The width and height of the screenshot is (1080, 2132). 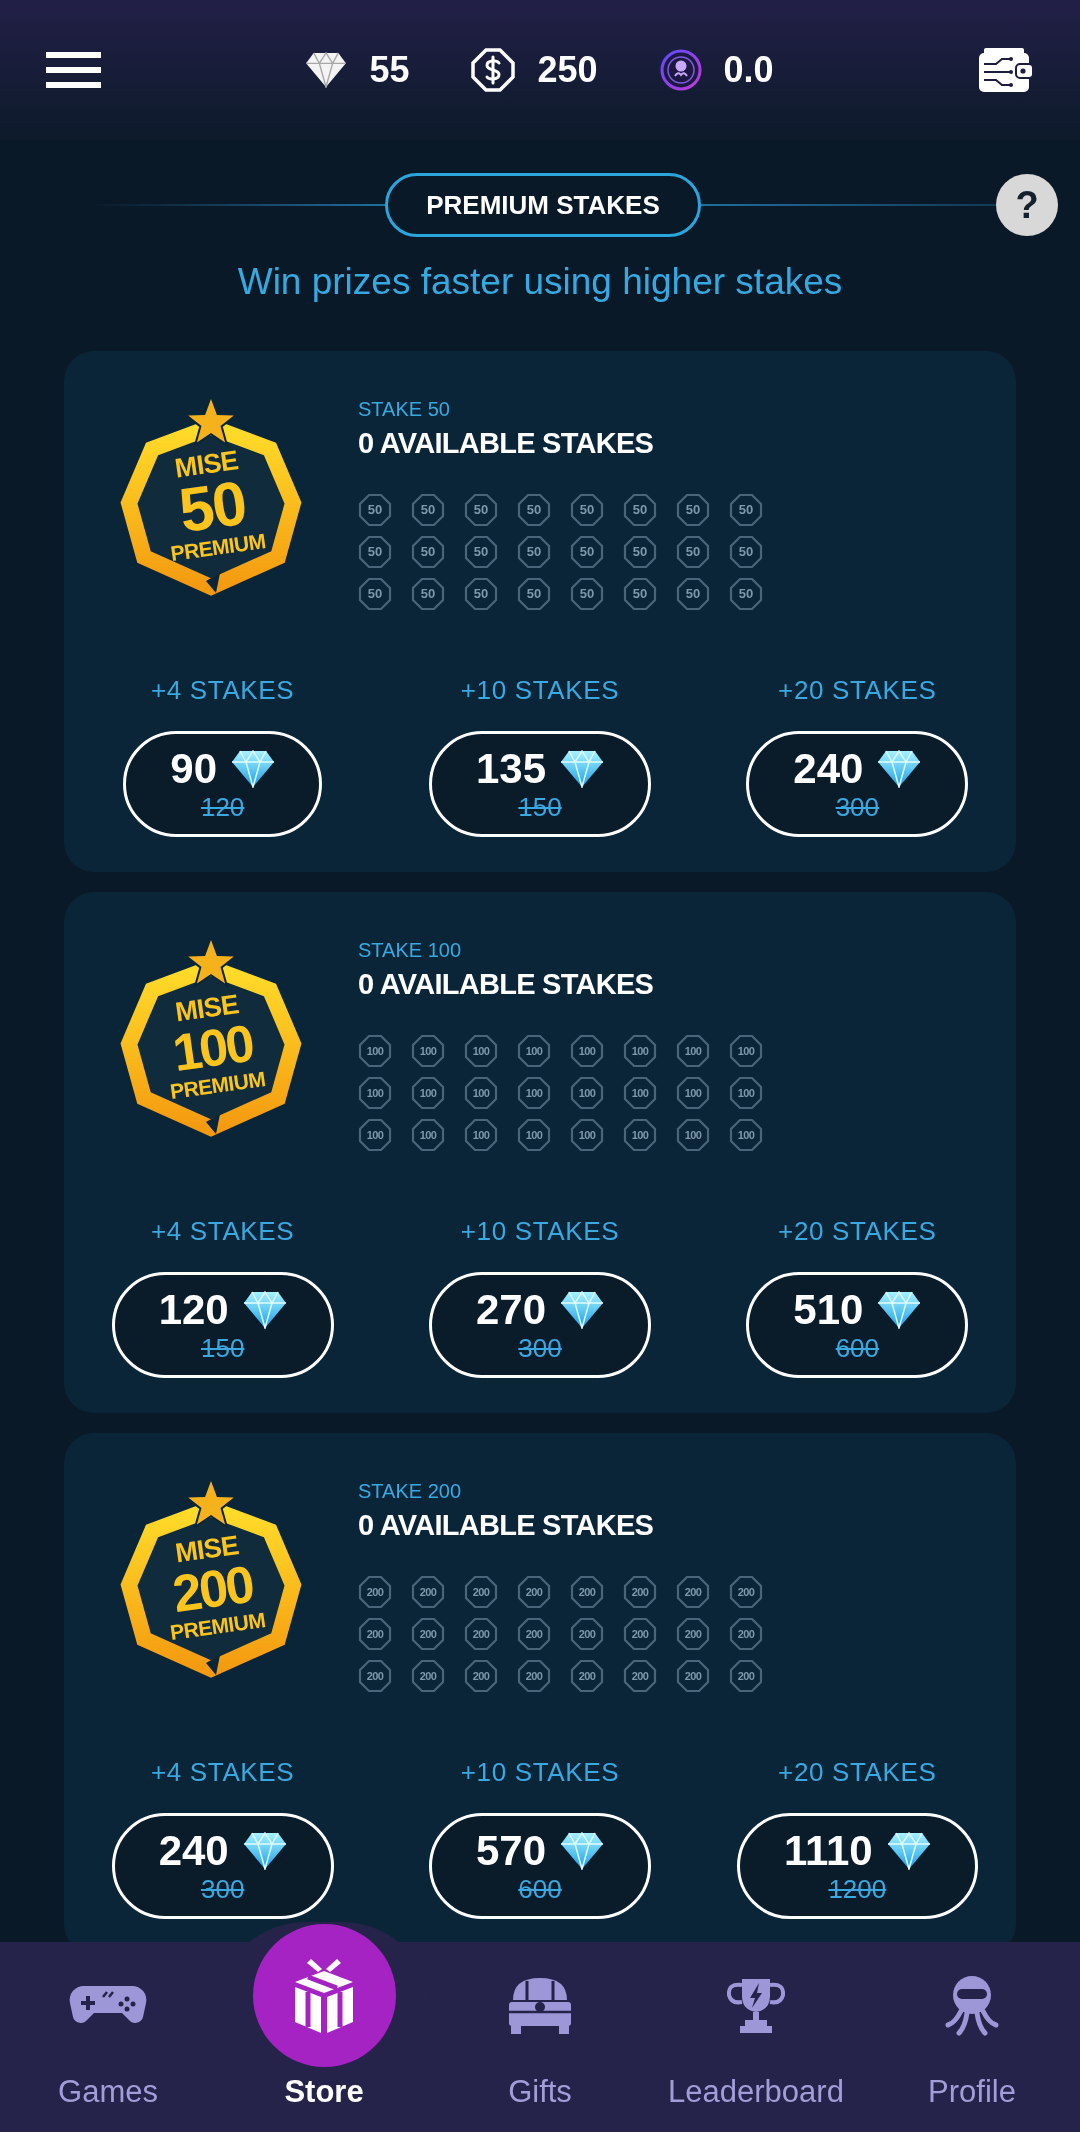 What do you see at coordinates (222, 1325) in the screenshot?
I see `price-button: 120 150` at bounding box center [222, 1325].